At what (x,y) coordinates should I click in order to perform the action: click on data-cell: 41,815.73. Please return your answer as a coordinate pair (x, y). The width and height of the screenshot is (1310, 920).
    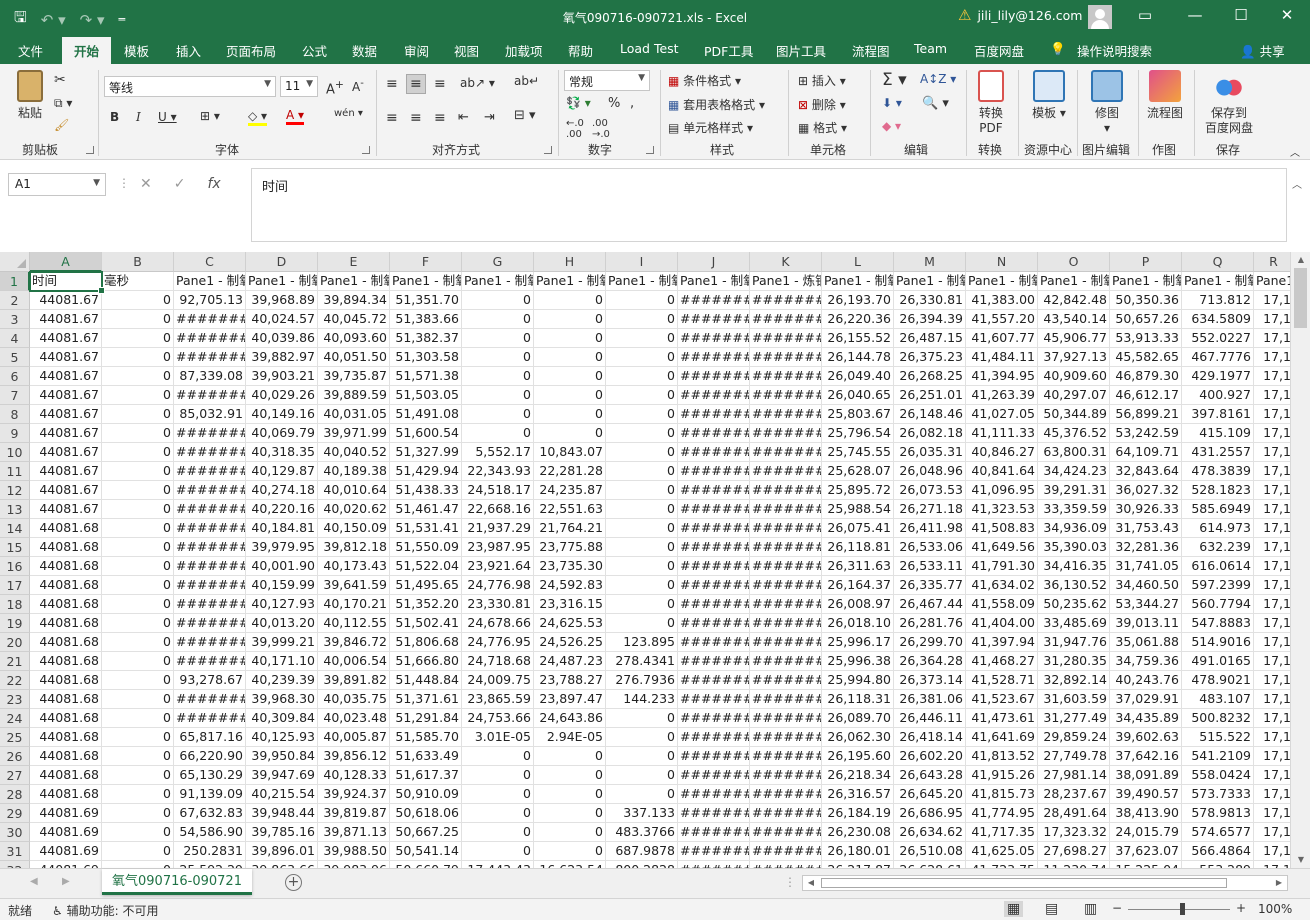
    Looking at the image, I should click on (1002, 794).